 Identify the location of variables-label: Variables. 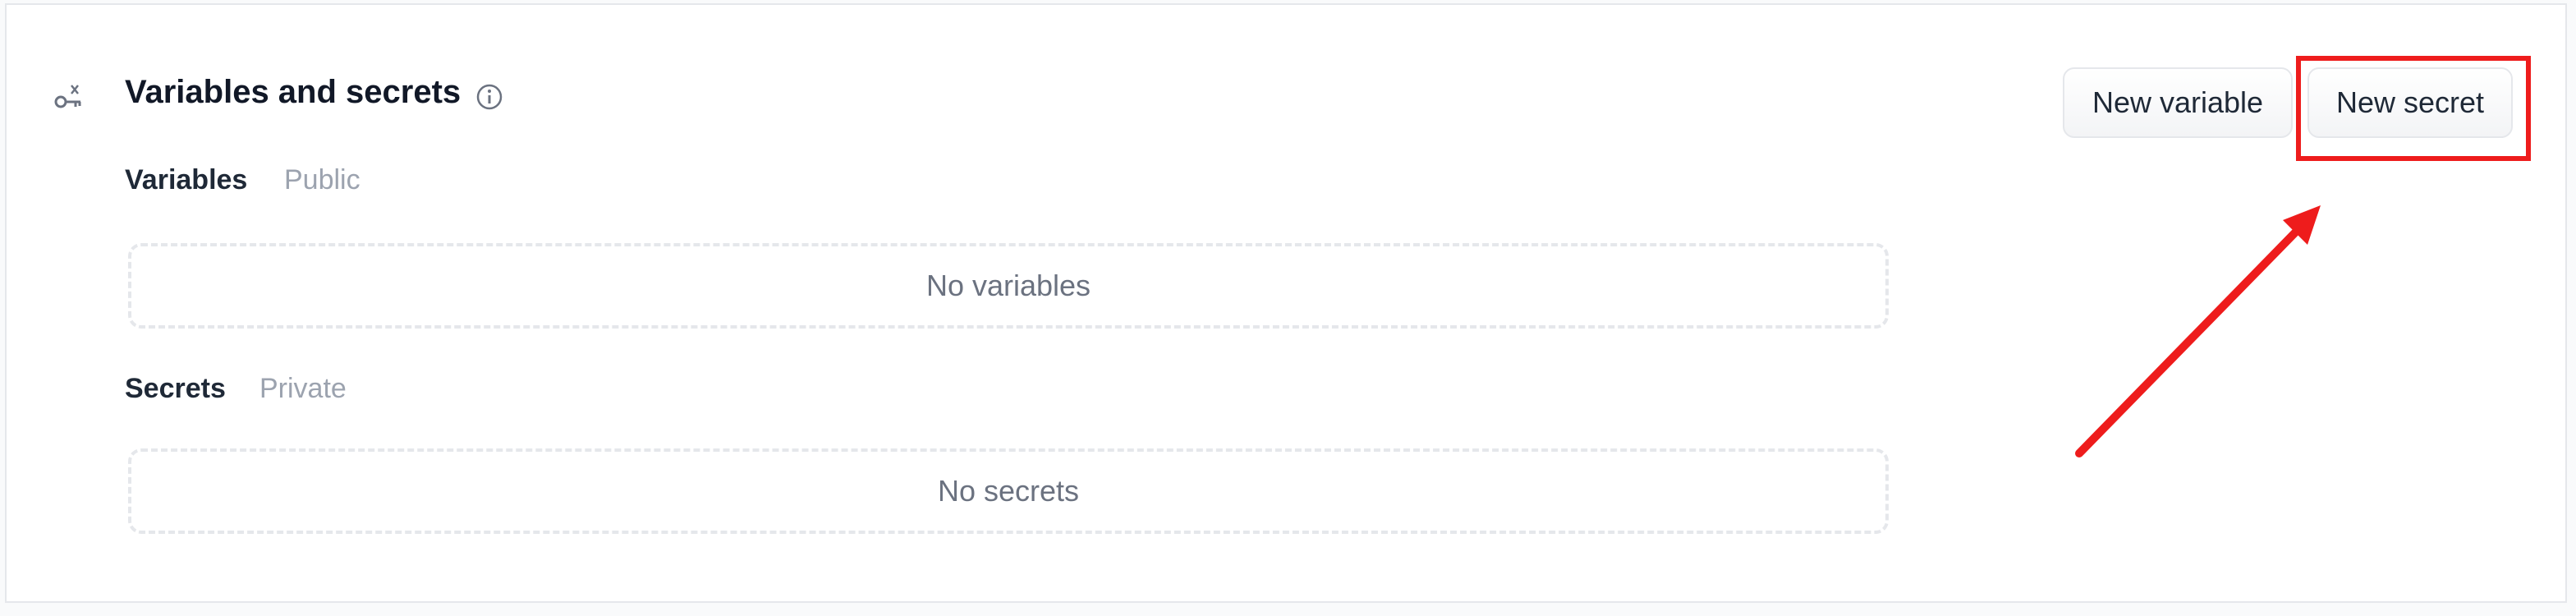
(186, 179).